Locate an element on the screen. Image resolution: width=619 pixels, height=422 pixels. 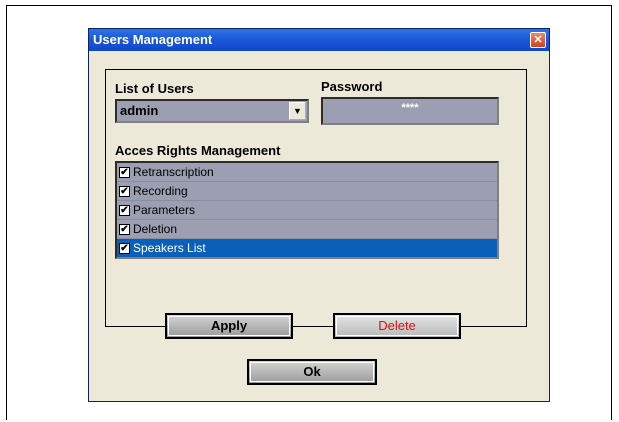
list-of-users-label: List of Users is located at coordinates (154, 88).